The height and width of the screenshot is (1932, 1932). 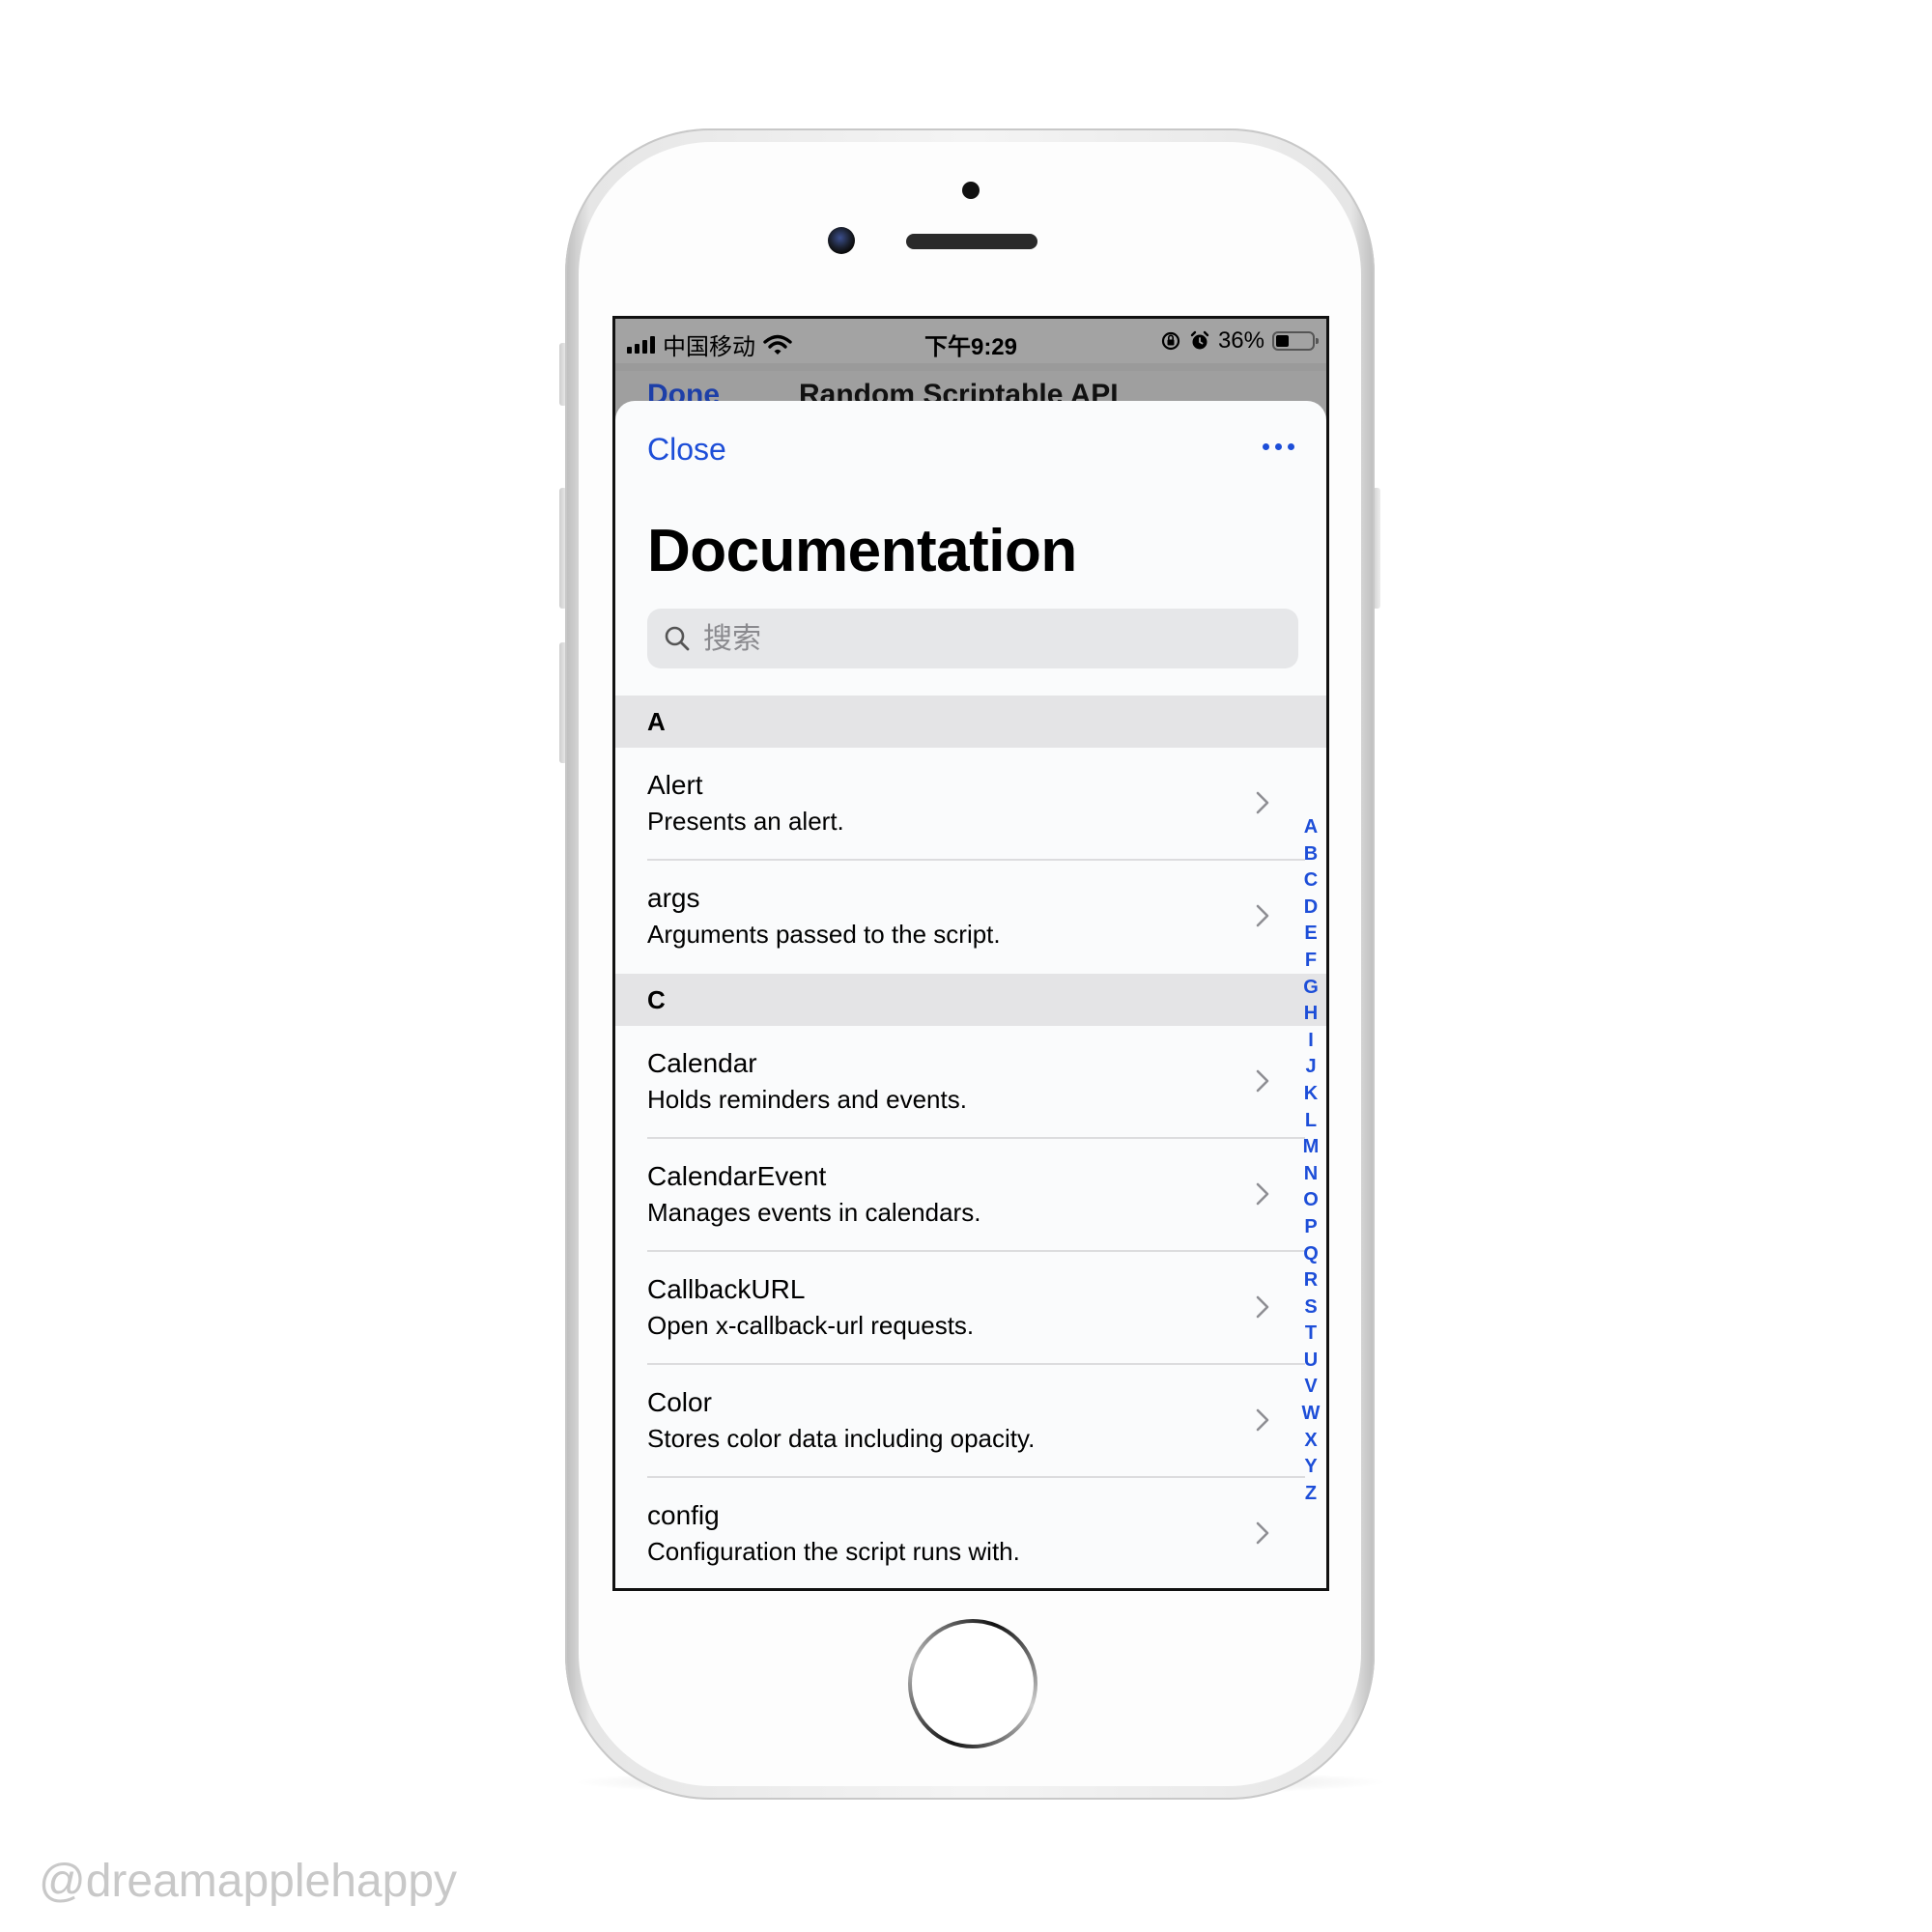 I want to click on status-right: 36%, so click(x=1239, y=341).